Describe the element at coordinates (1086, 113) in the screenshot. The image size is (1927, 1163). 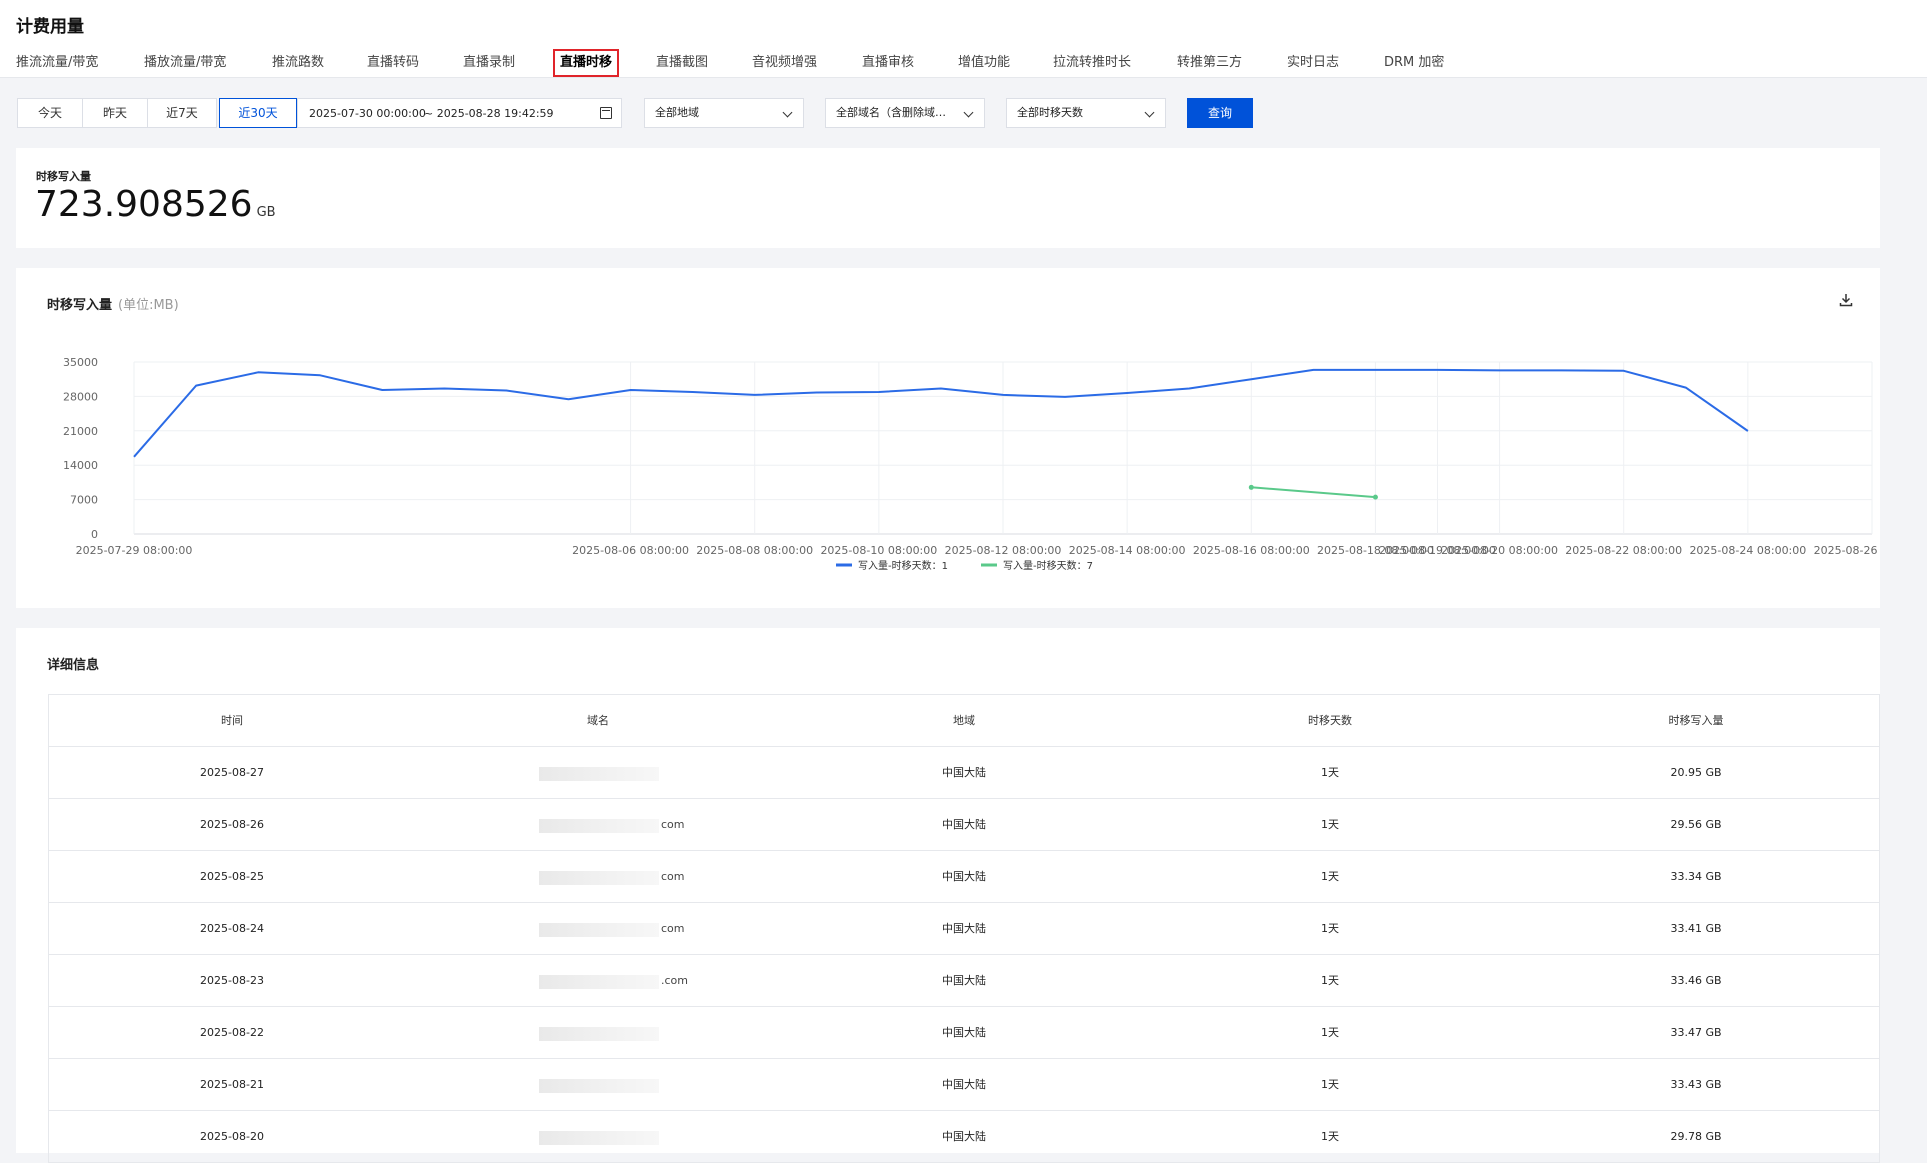
I see `shift-days-select: 全部时移天数` at that location.